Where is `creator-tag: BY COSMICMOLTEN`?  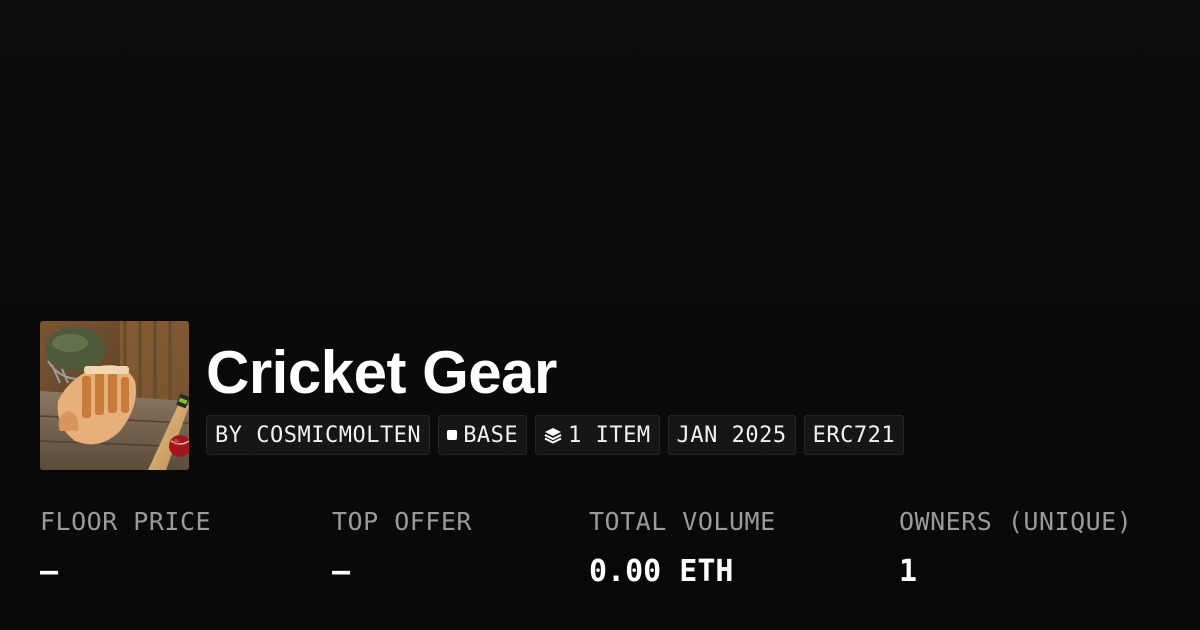 creator-tag: BY COSMICMOLTEN is located at coordinates (318, 435).